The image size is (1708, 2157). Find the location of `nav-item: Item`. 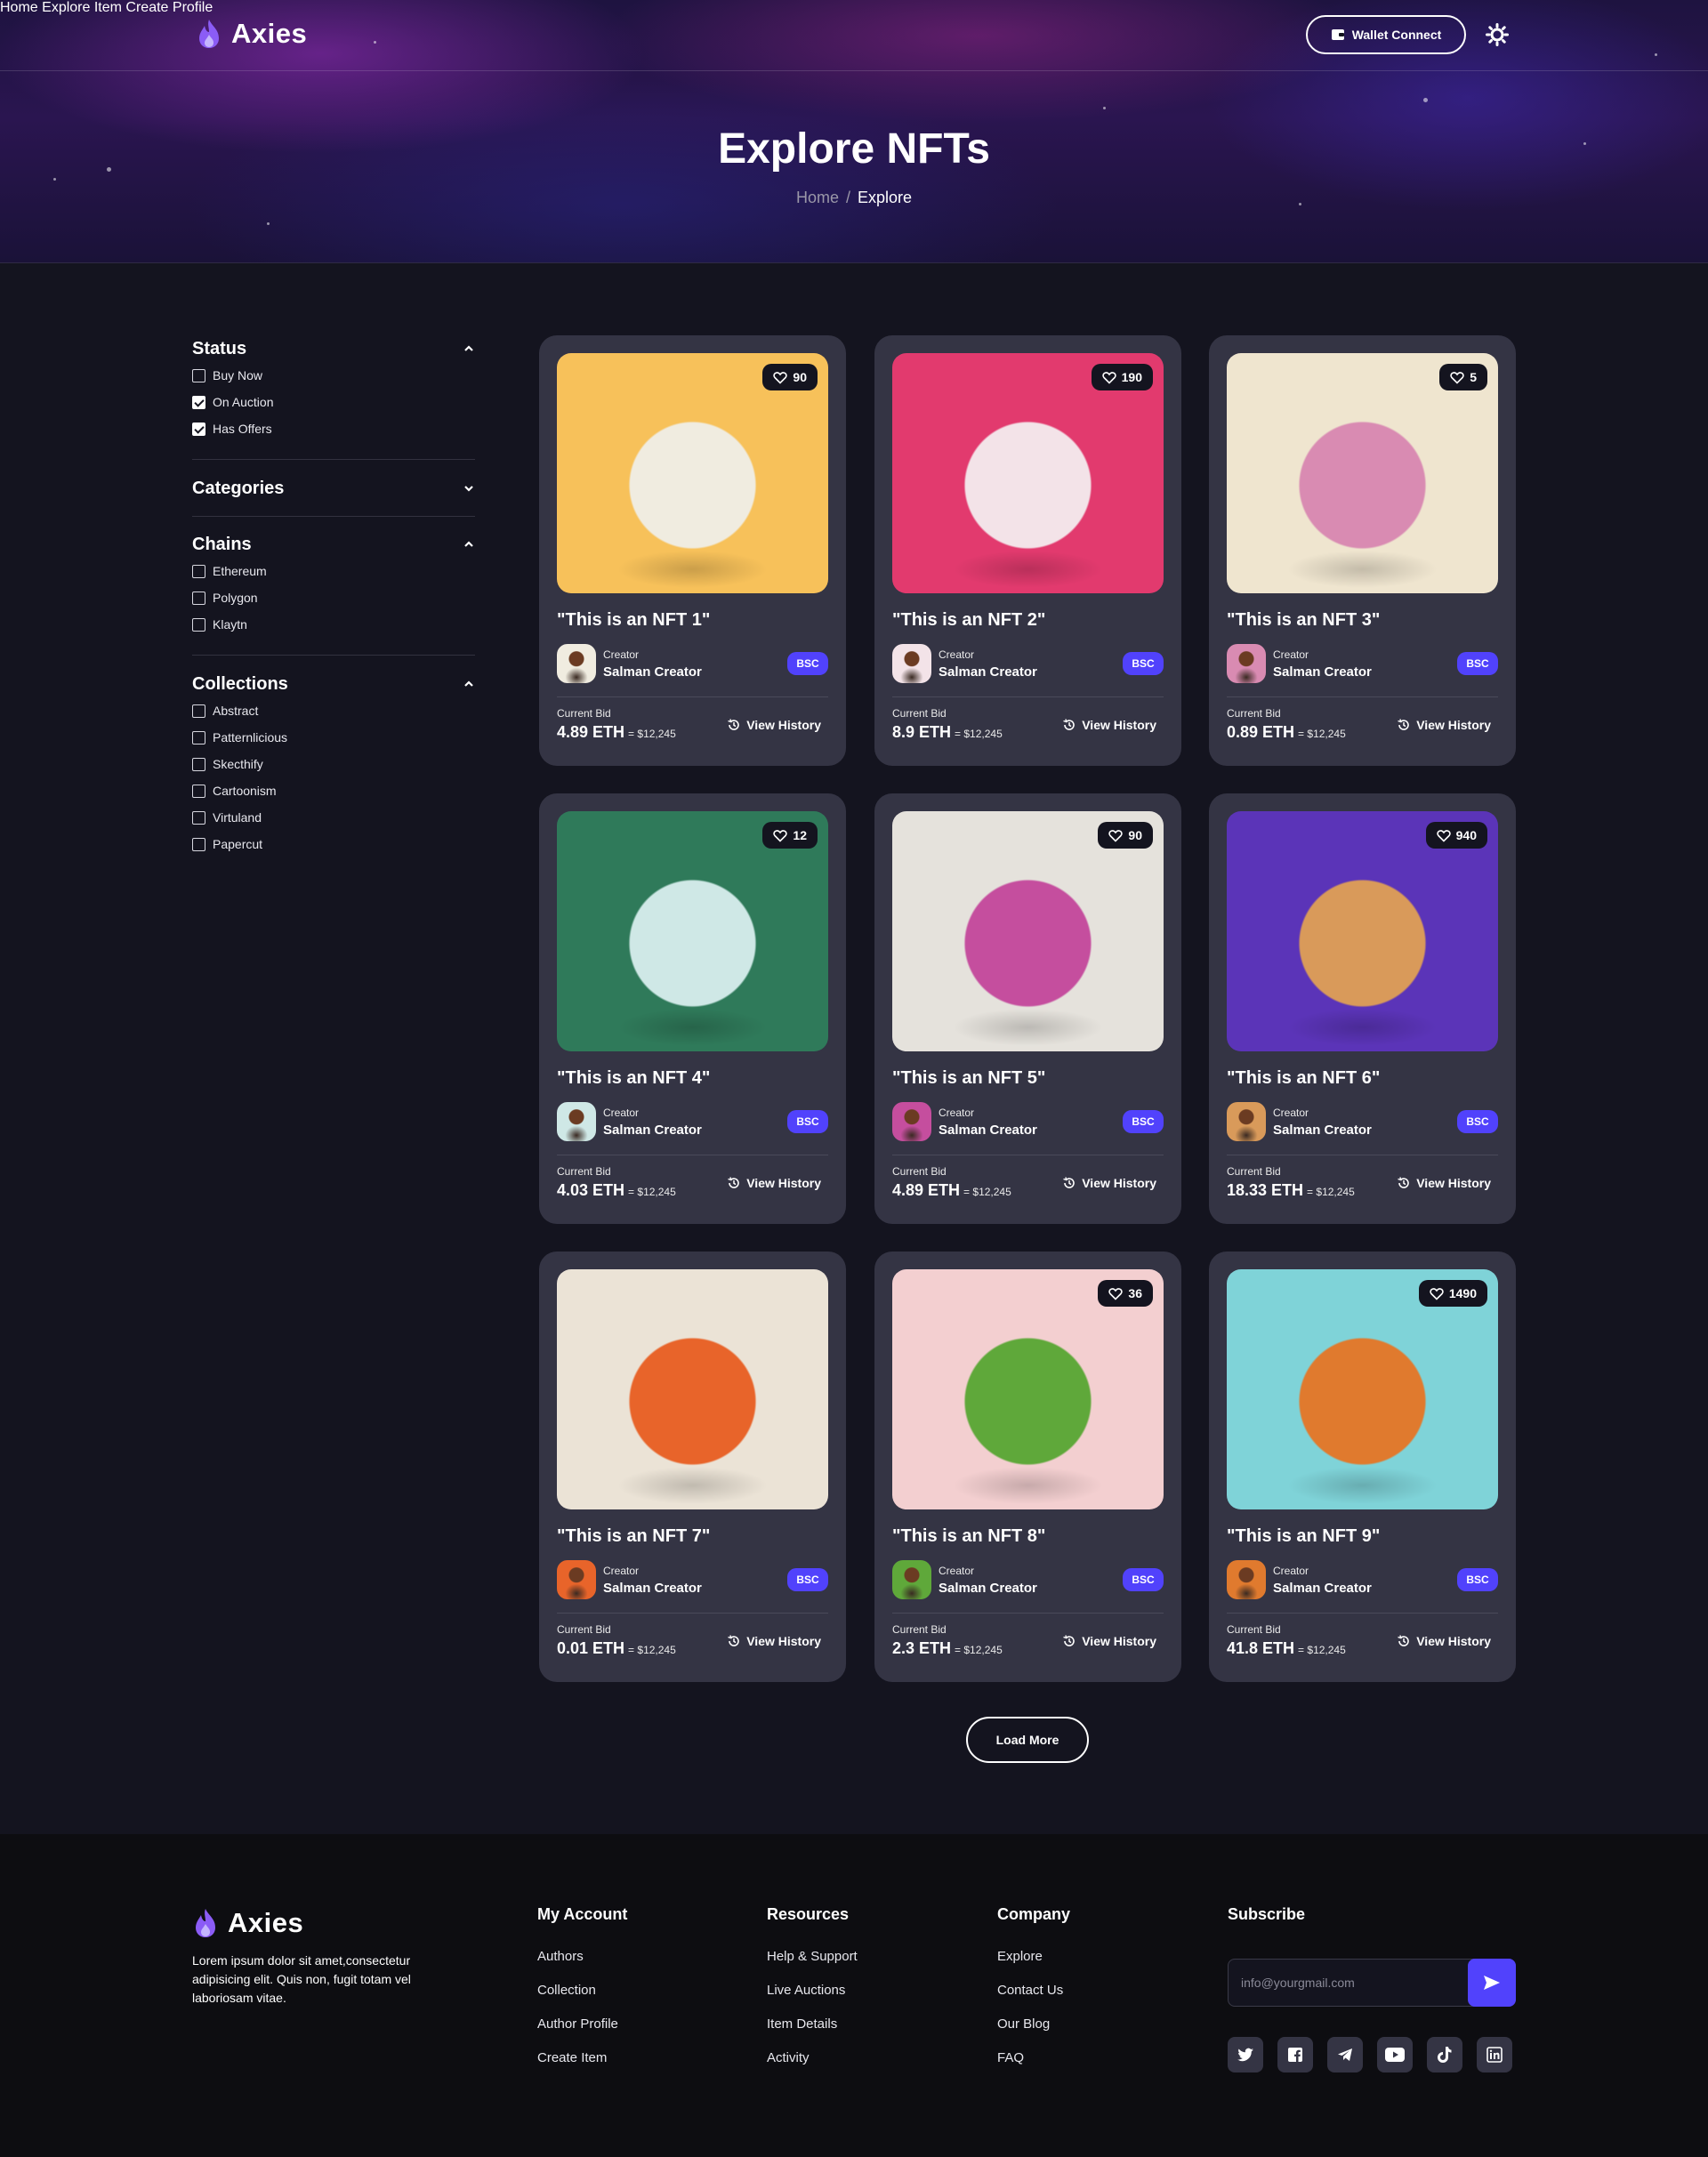

nav-item: Item is located at coordinates (108, 7).